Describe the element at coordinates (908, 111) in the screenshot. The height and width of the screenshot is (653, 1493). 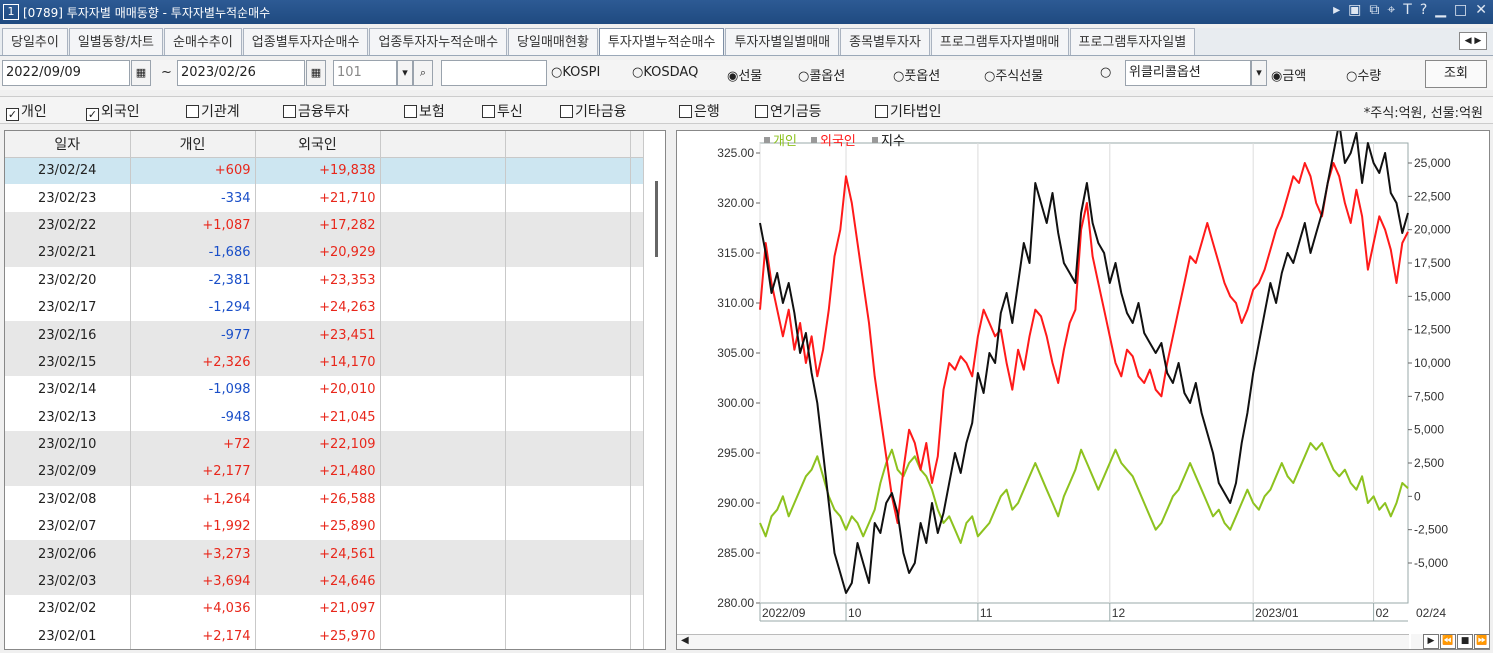
I see `checkbox-investor-9: 기타법인` at that location.